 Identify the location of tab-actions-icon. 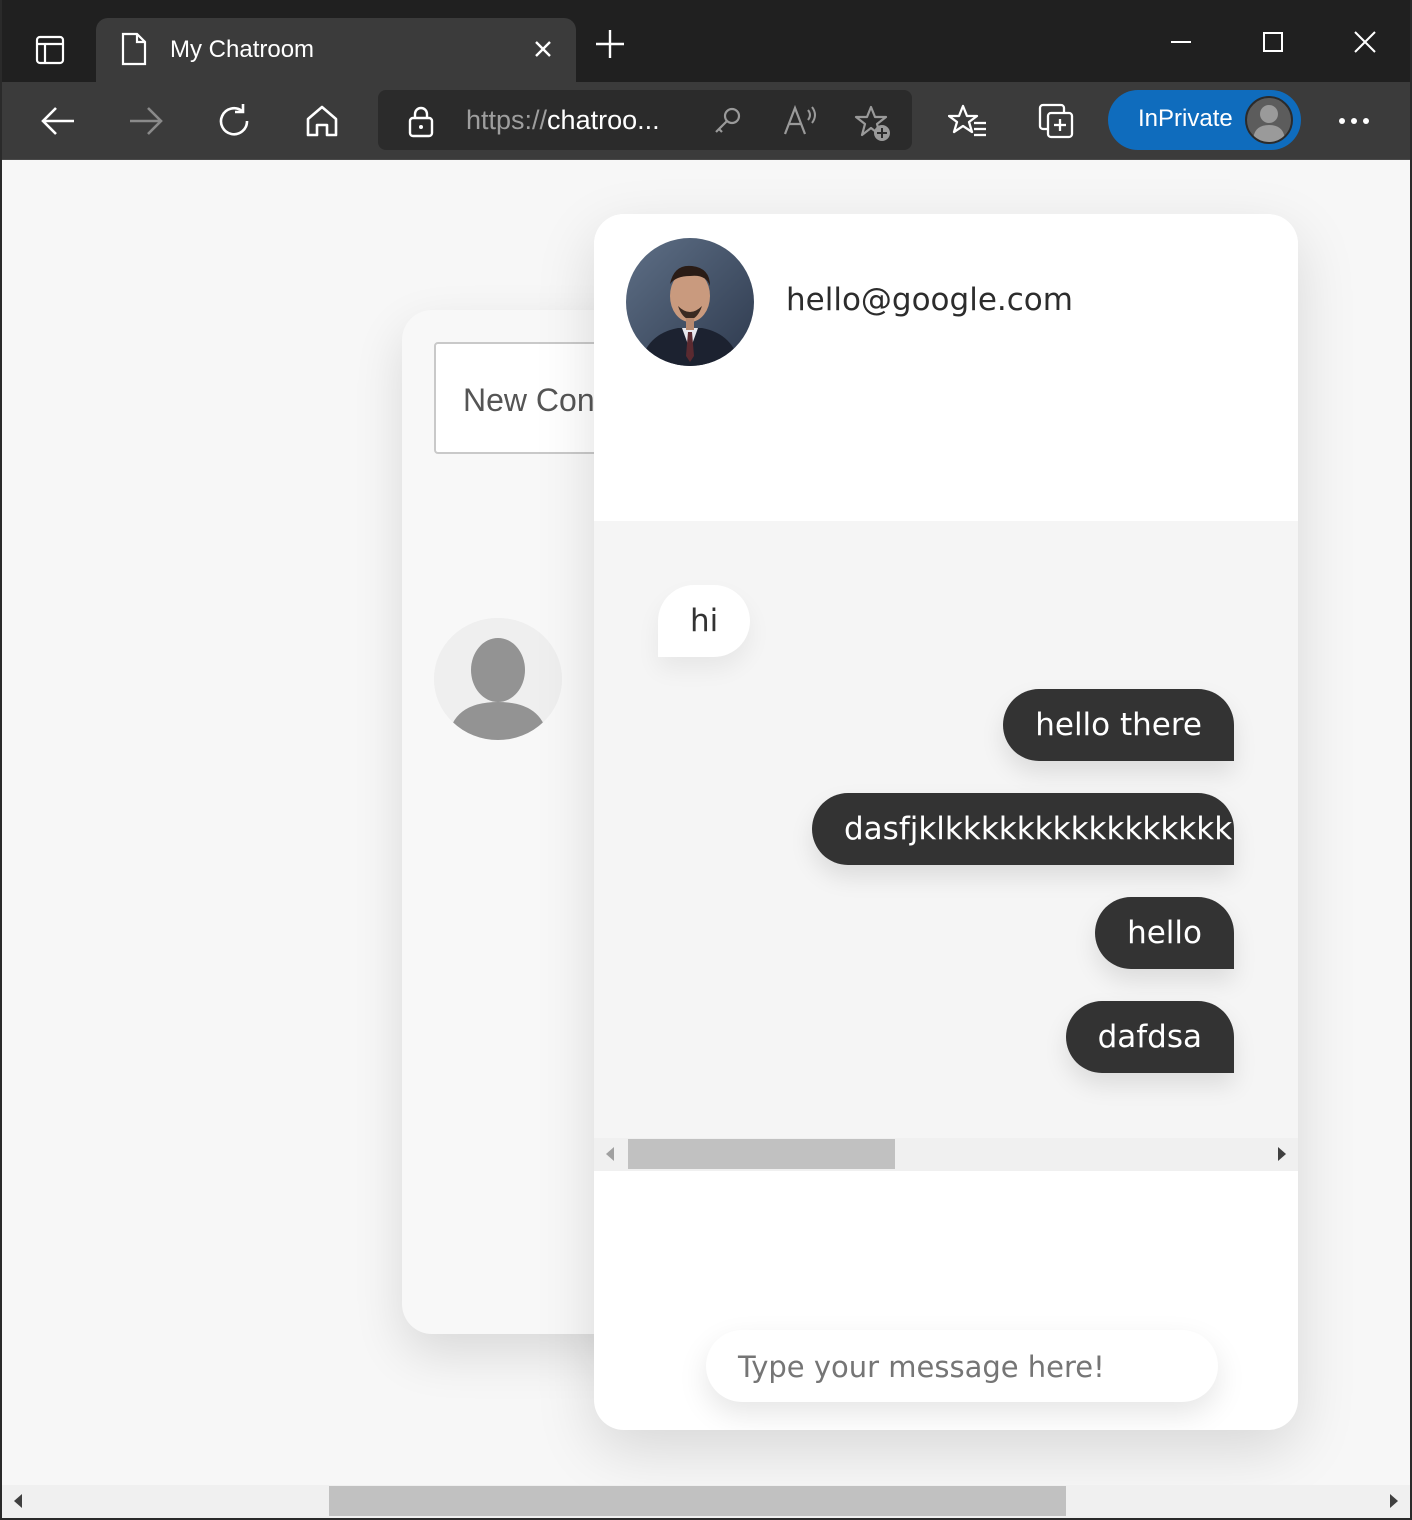
(50, 50).